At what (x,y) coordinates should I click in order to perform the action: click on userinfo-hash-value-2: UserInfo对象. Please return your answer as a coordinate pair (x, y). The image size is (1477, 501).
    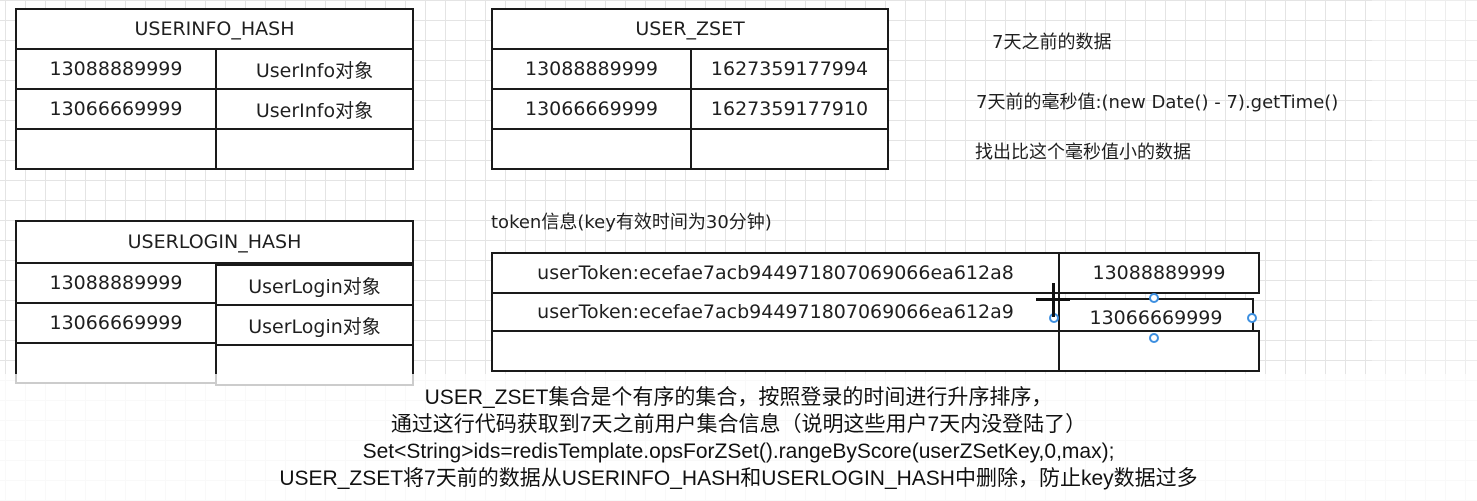
    Looking at the image, I should click on (314, 109).